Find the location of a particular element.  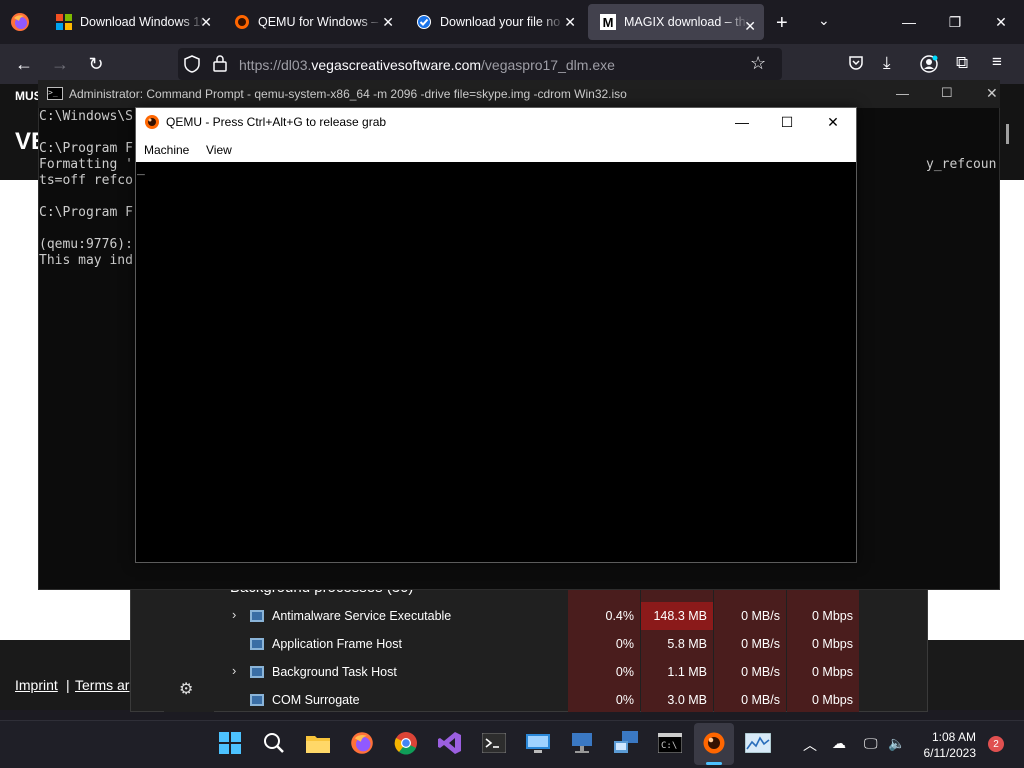

memory-value: 3.0 MB is located at coordinates (687, 700).